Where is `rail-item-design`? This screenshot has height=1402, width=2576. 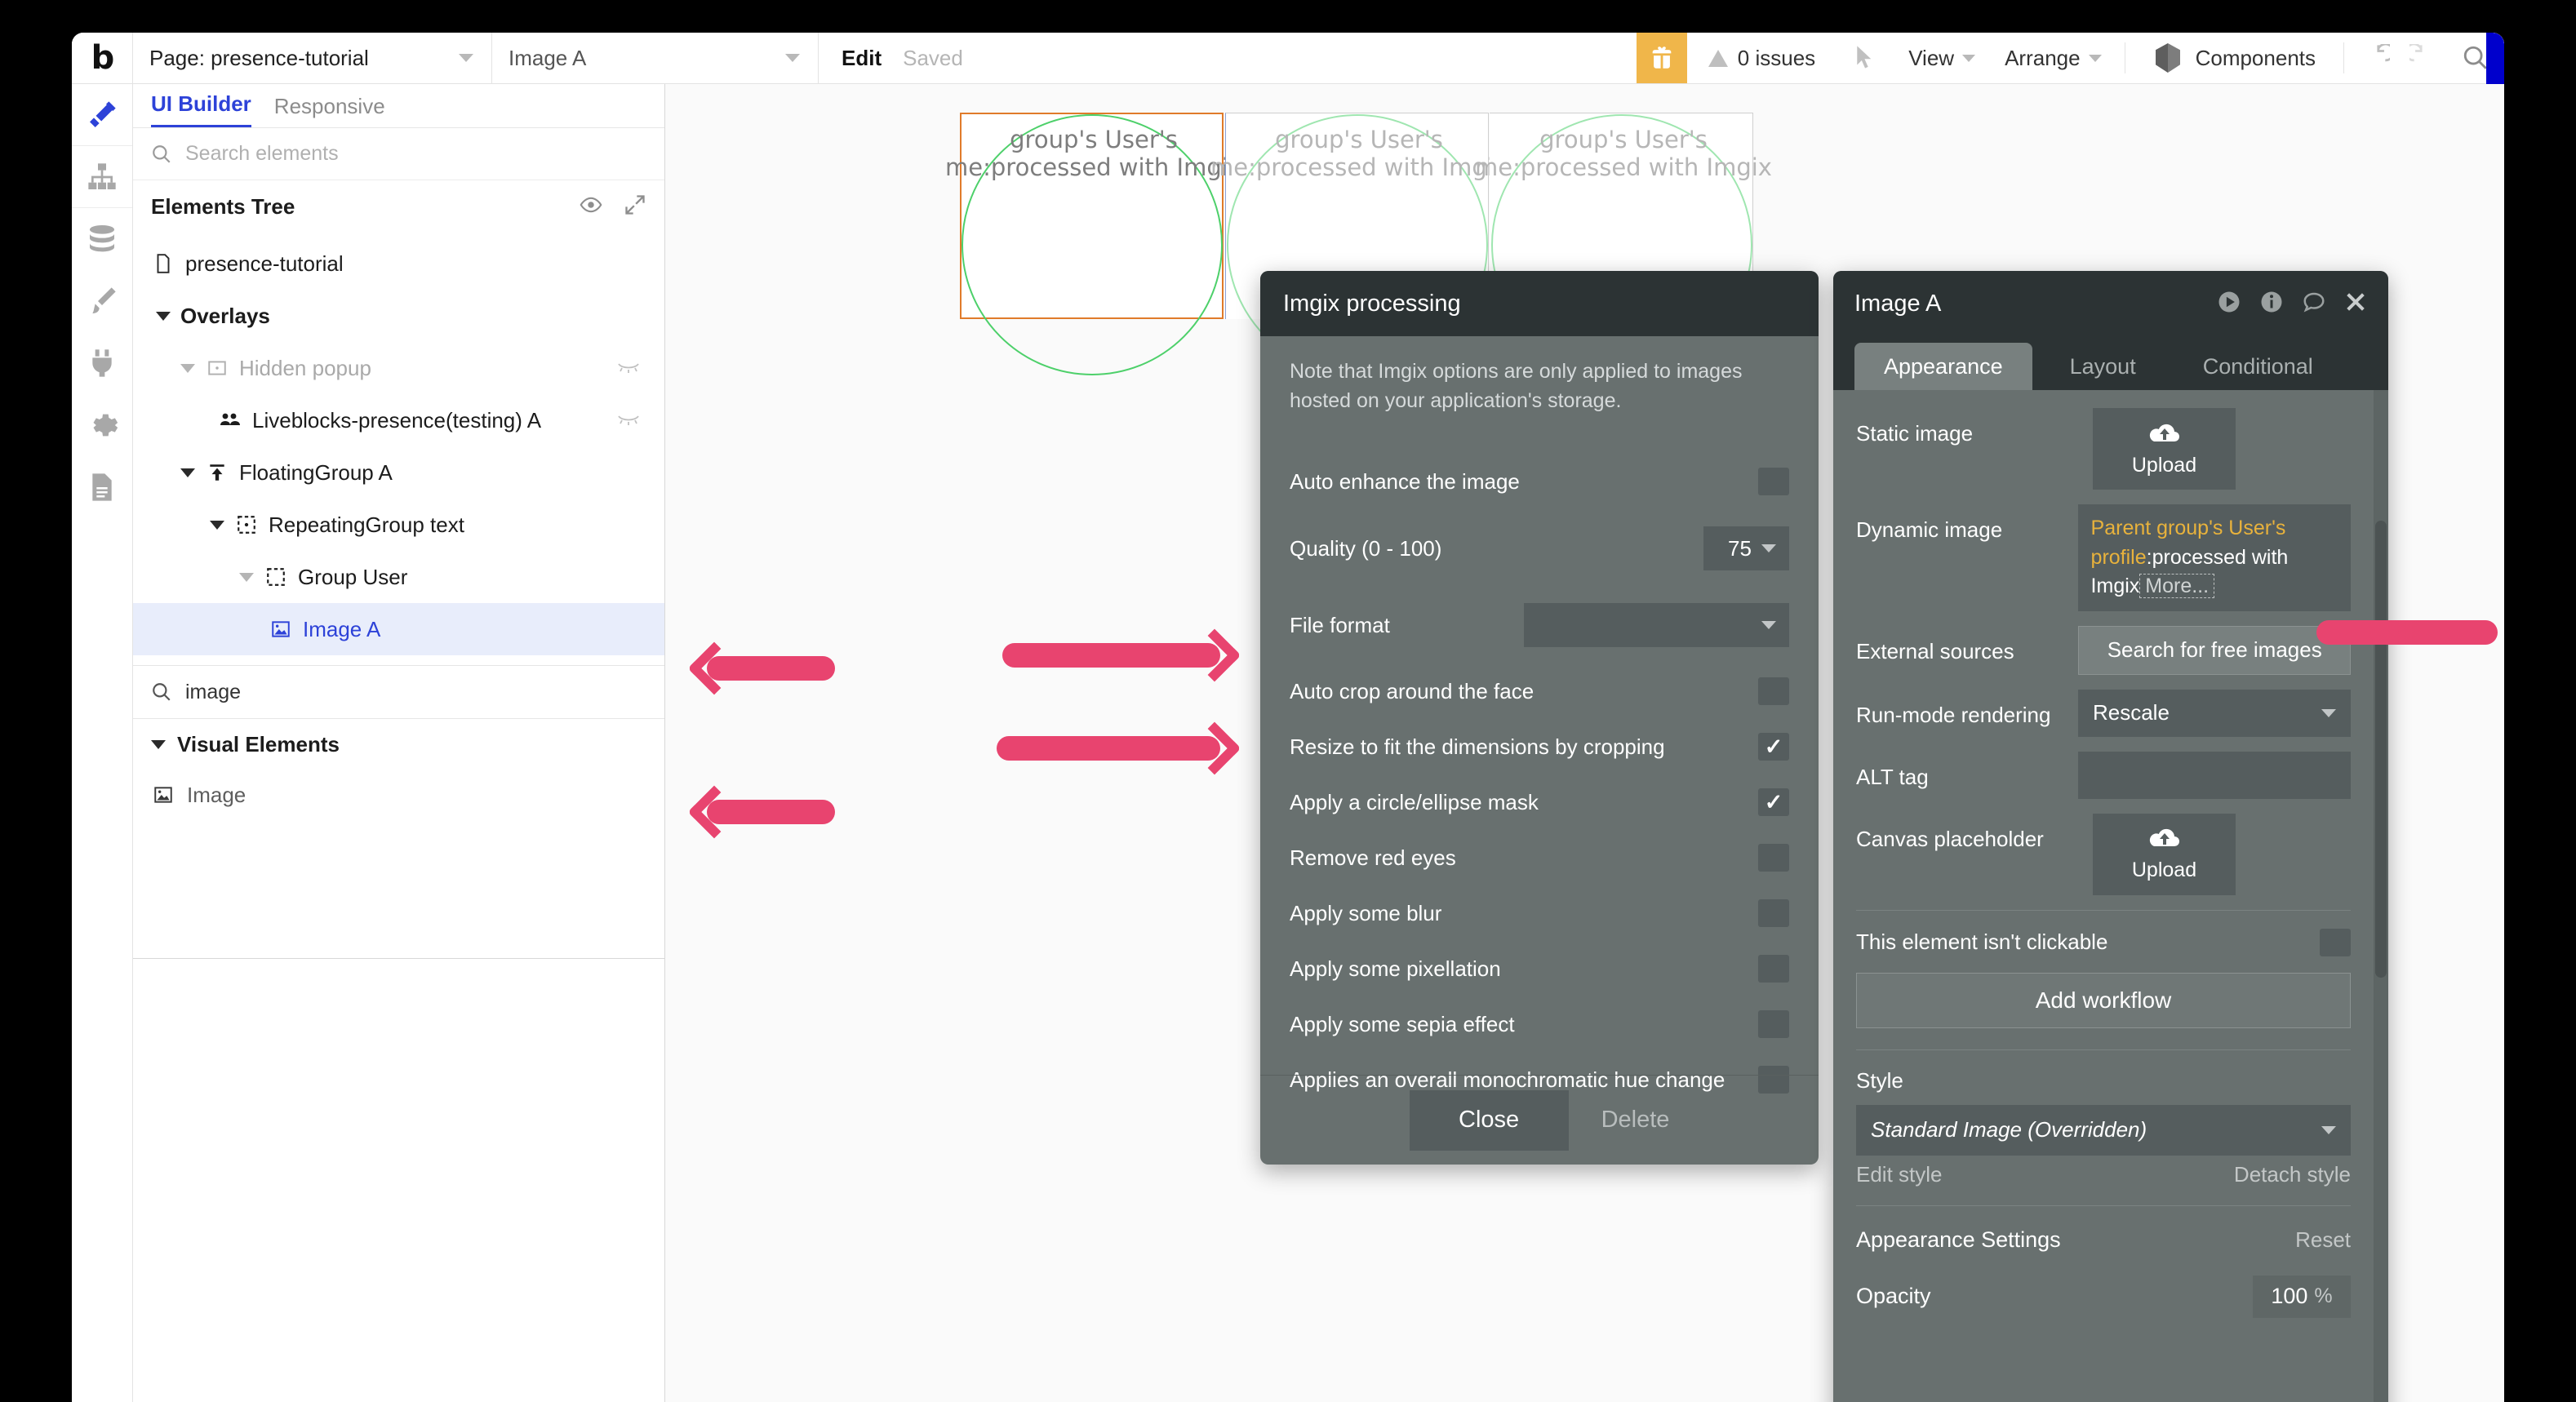
rail-item-design is located at coordinates (102, 115).